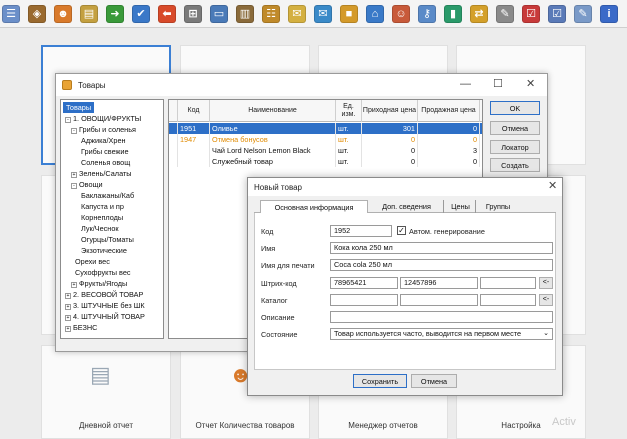  Describe the element at coordinates (325, 161) in the screenshot. I see `table-row: Служебный товар шт. 0 0` at that location.